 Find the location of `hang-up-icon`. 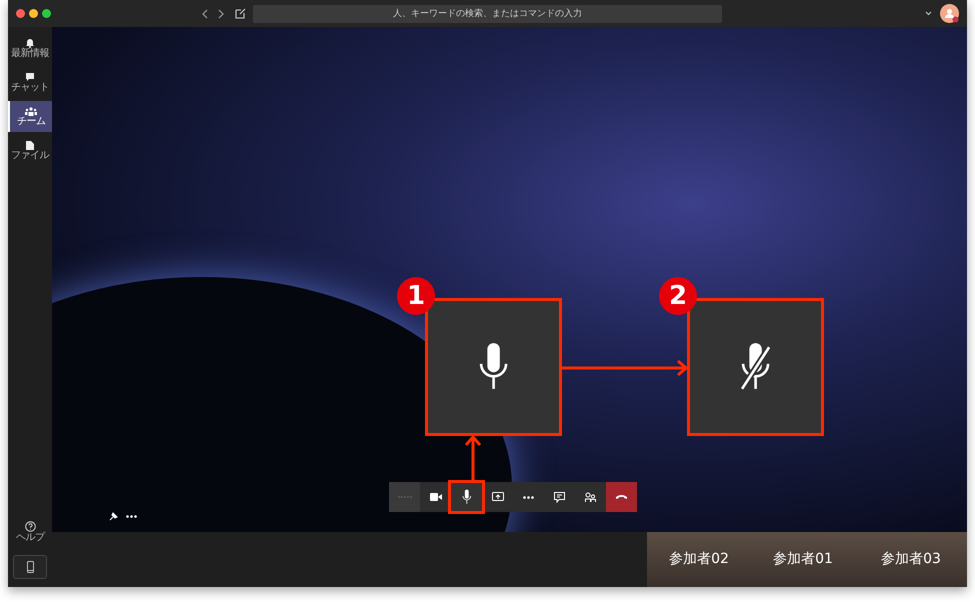

hang-up-icon is located at coordinates (621, 497).